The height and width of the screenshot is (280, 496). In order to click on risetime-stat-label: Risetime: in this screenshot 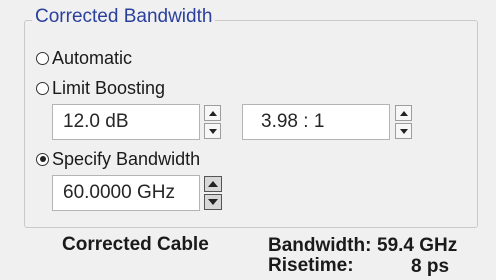, I will do `click(311, 265)`.